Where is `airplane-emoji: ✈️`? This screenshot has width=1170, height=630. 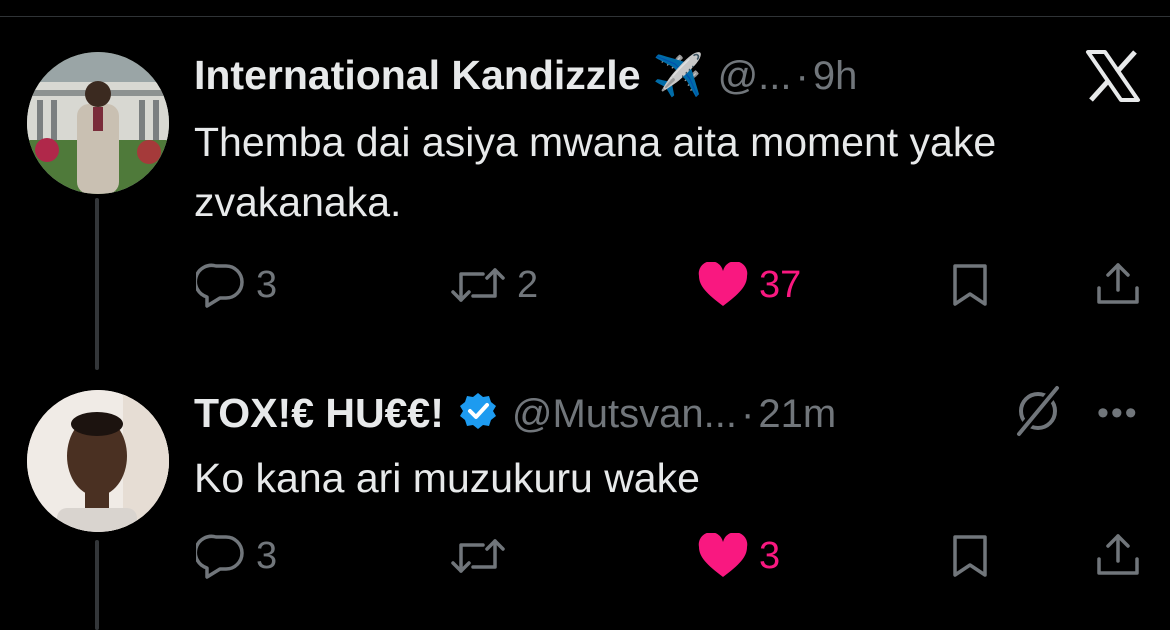
airplane-emoji: ✈️ is located at coordinates (678, 75).